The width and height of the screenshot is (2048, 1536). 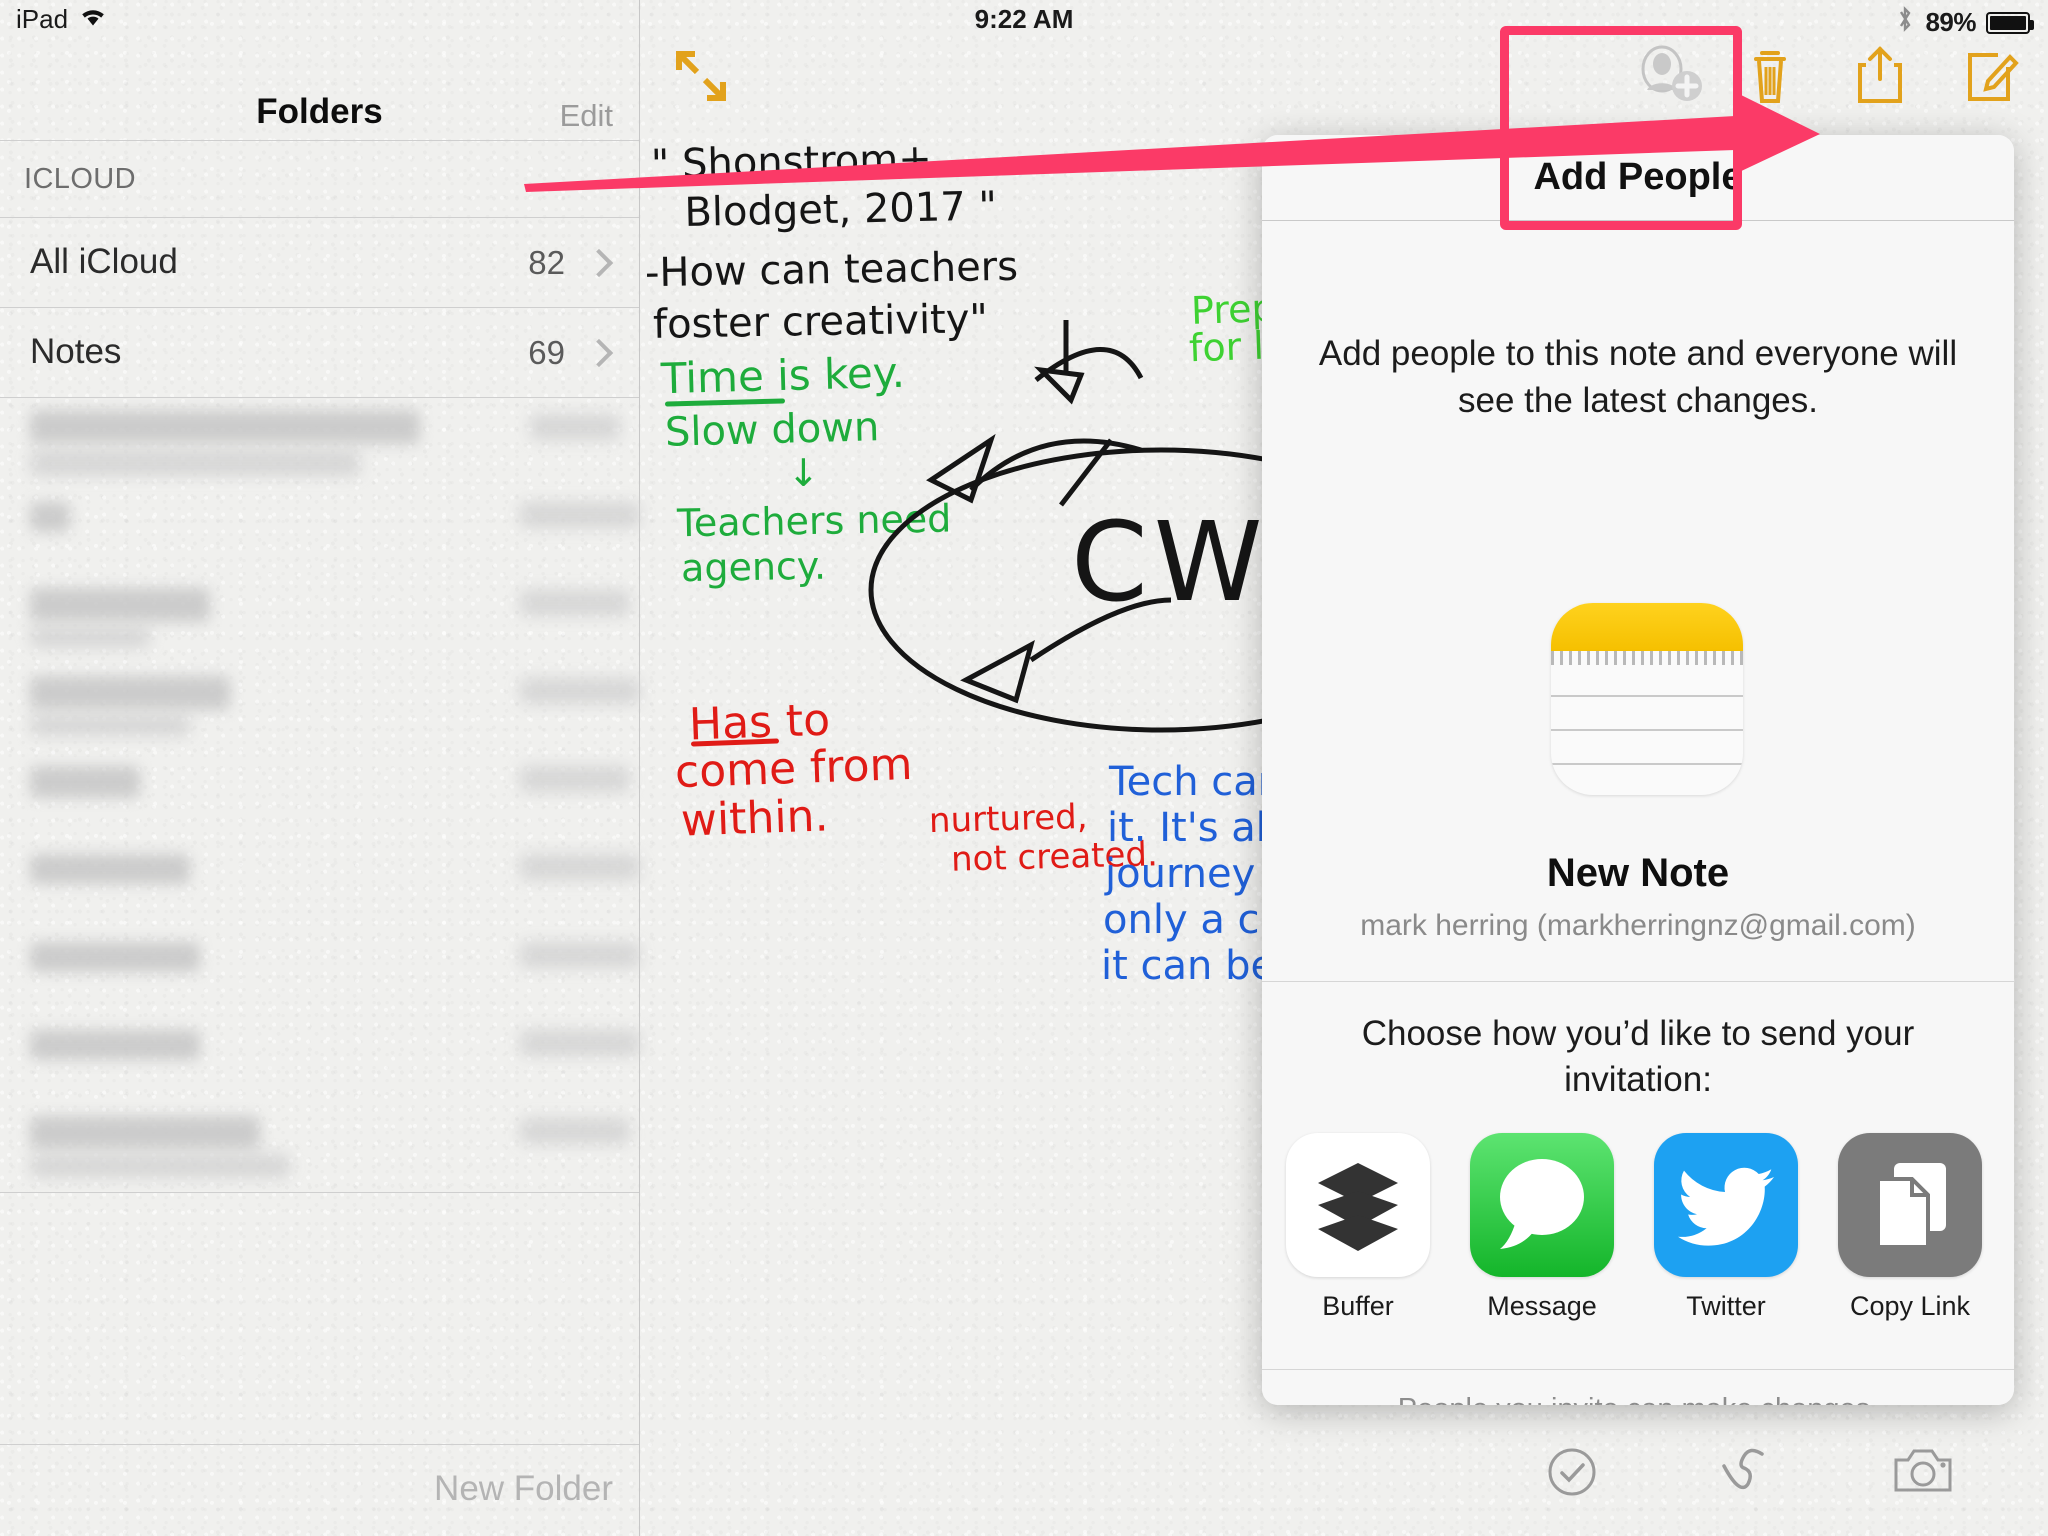 I want to click on handwriting-black: foster creativity", so click(x=820, y=322).